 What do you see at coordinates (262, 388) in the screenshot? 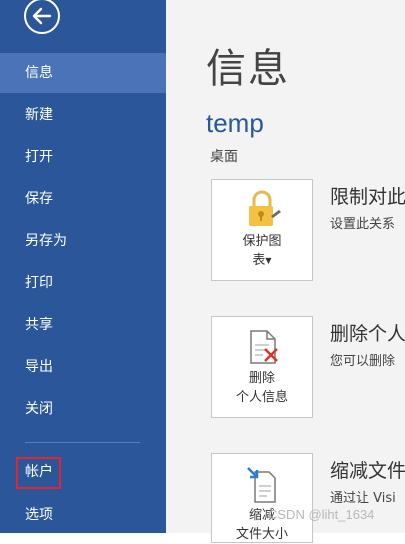
I see `remove-tile-label: 删除 个人信息` at bounding box center [262, 388].